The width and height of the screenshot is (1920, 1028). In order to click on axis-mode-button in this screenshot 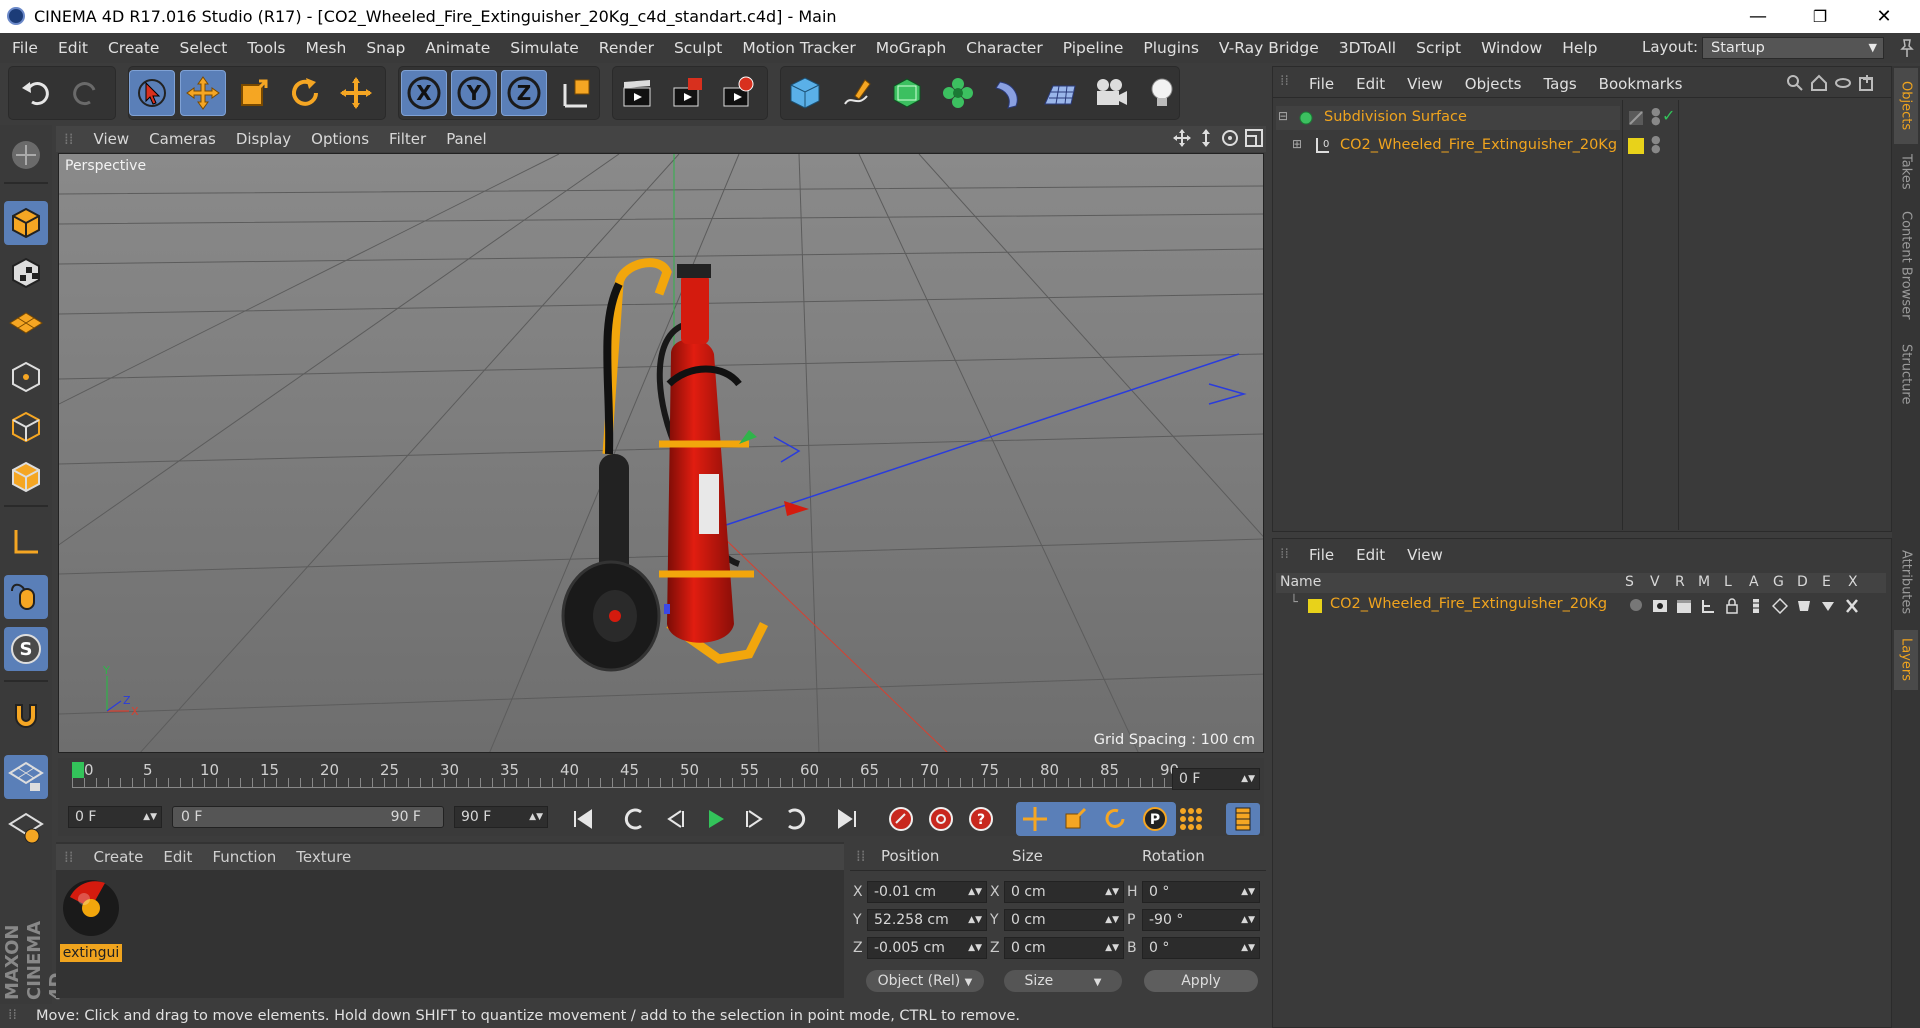, I will do `click(26, 542)`.